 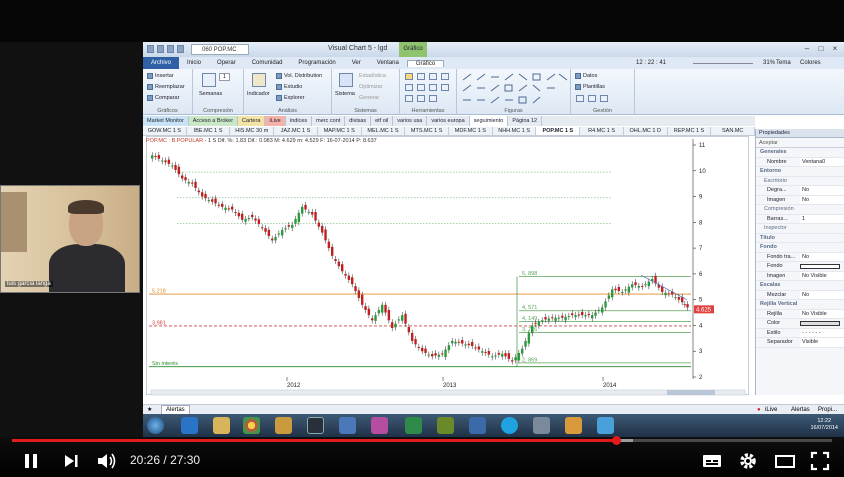 What do you see at coordinates (602, 131) in the screenshot?
I see `chart-tab: R4.MC 1 S` at bounding box center [602, 131].